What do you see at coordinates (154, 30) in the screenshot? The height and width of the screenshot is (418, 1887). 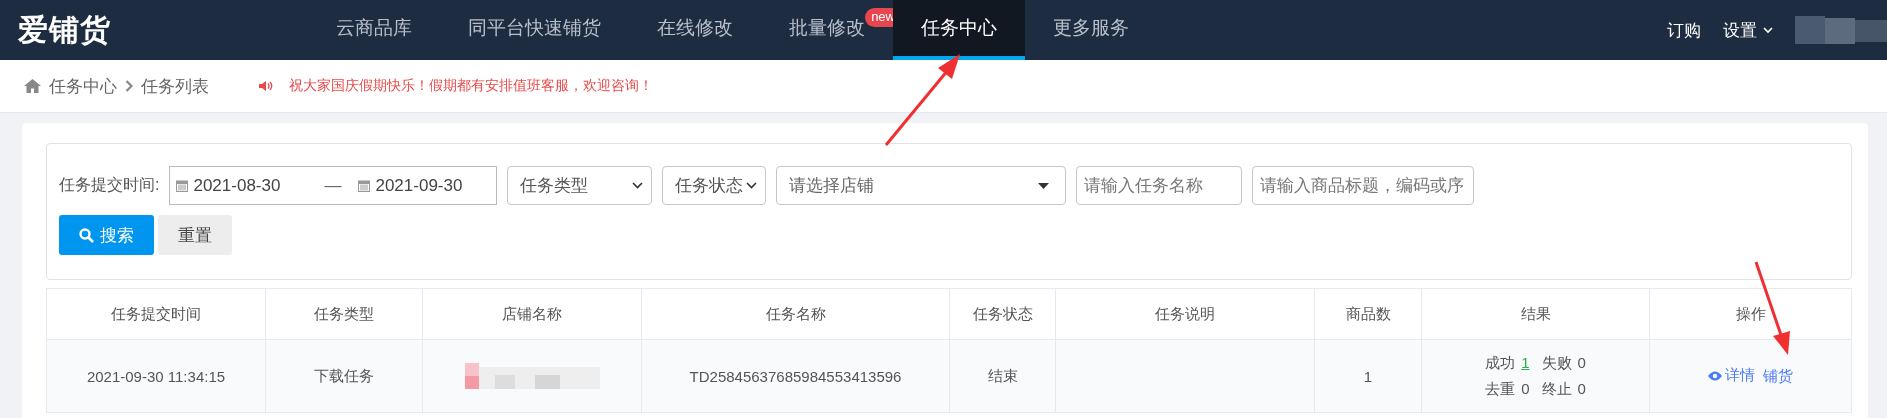 I see `logo: 爱铺货` at bounding box center [154, 30].